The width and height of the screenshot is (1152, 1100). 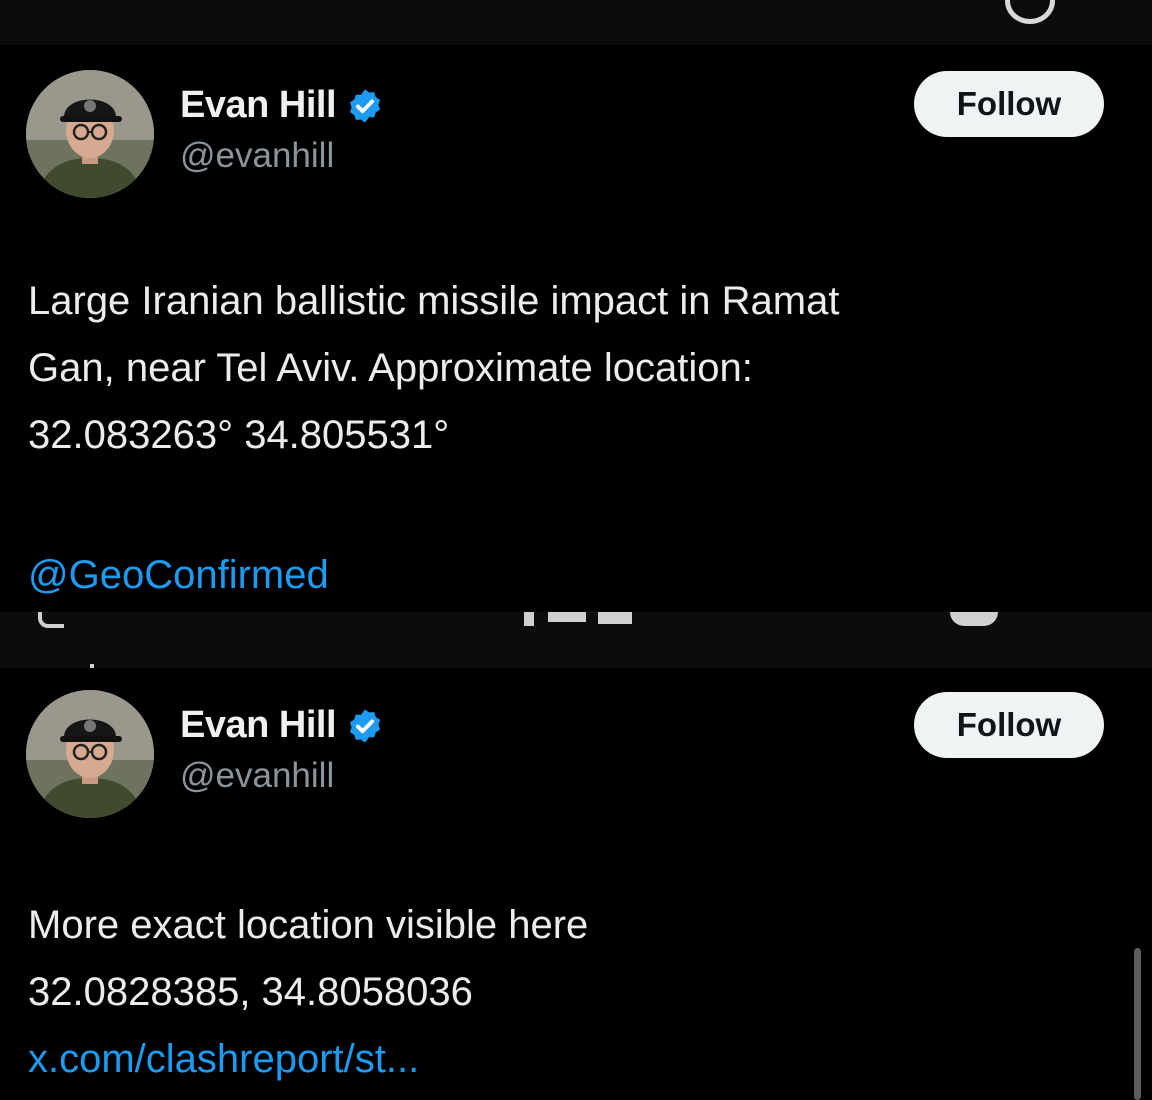 I want to click on second-header-strip, so click(x=576, y=640).